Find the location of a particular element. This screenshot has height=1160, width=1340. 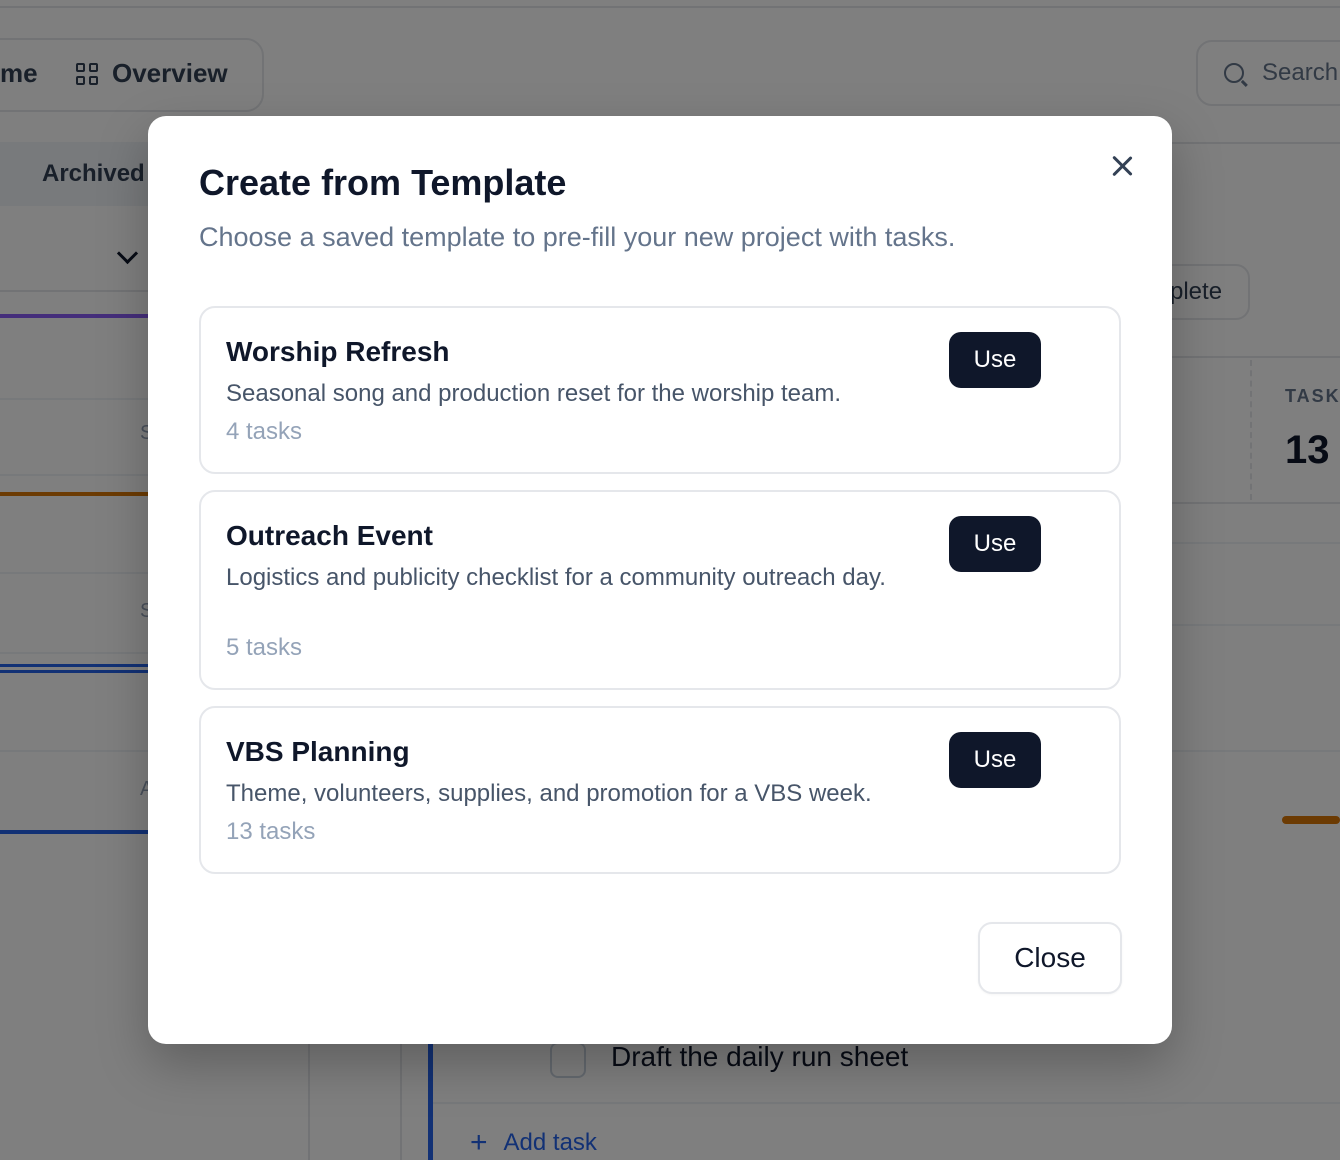

template-name: Outreach Event is located at coordinates (329, 535).